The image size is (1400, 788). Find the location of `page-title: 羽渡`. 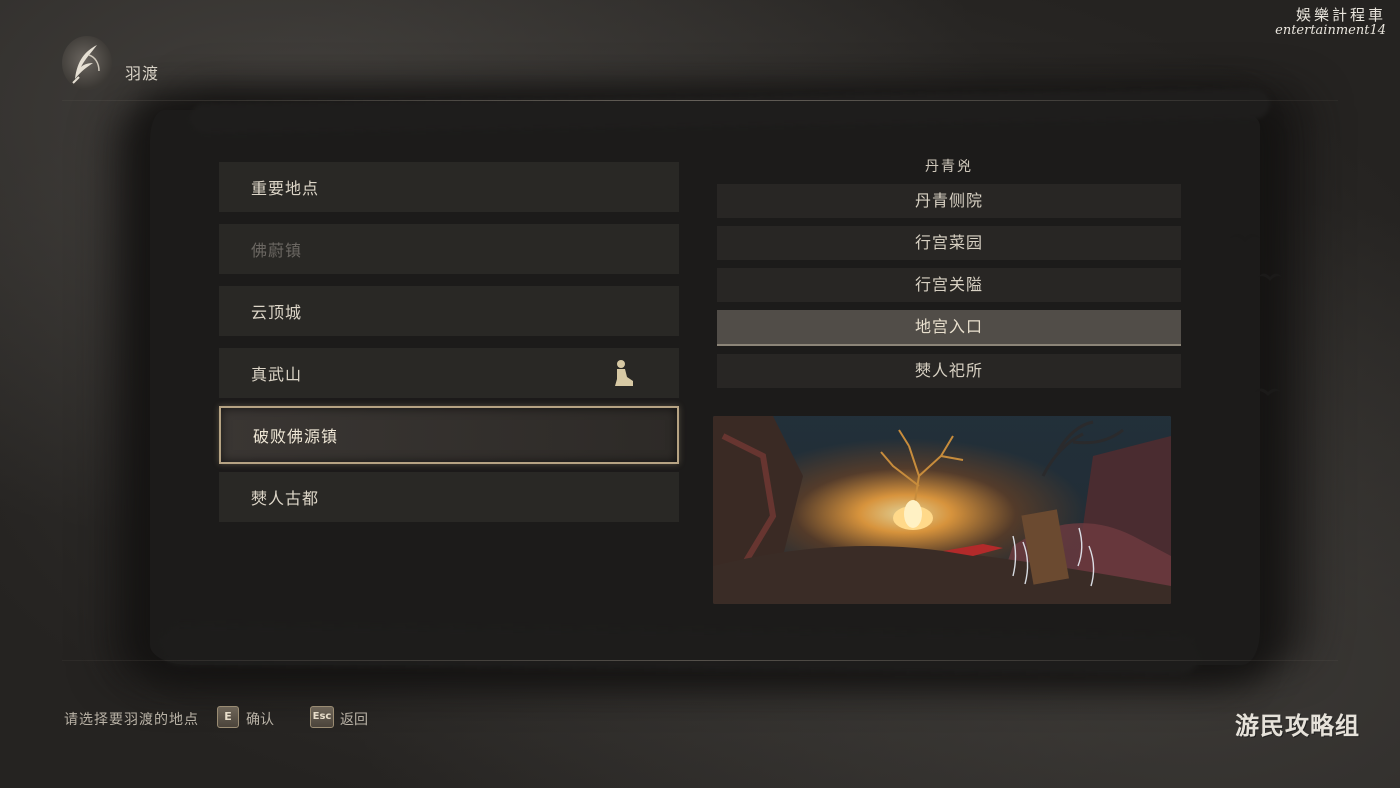

page-title: 羽渡 is located at coordinates (142, 73).